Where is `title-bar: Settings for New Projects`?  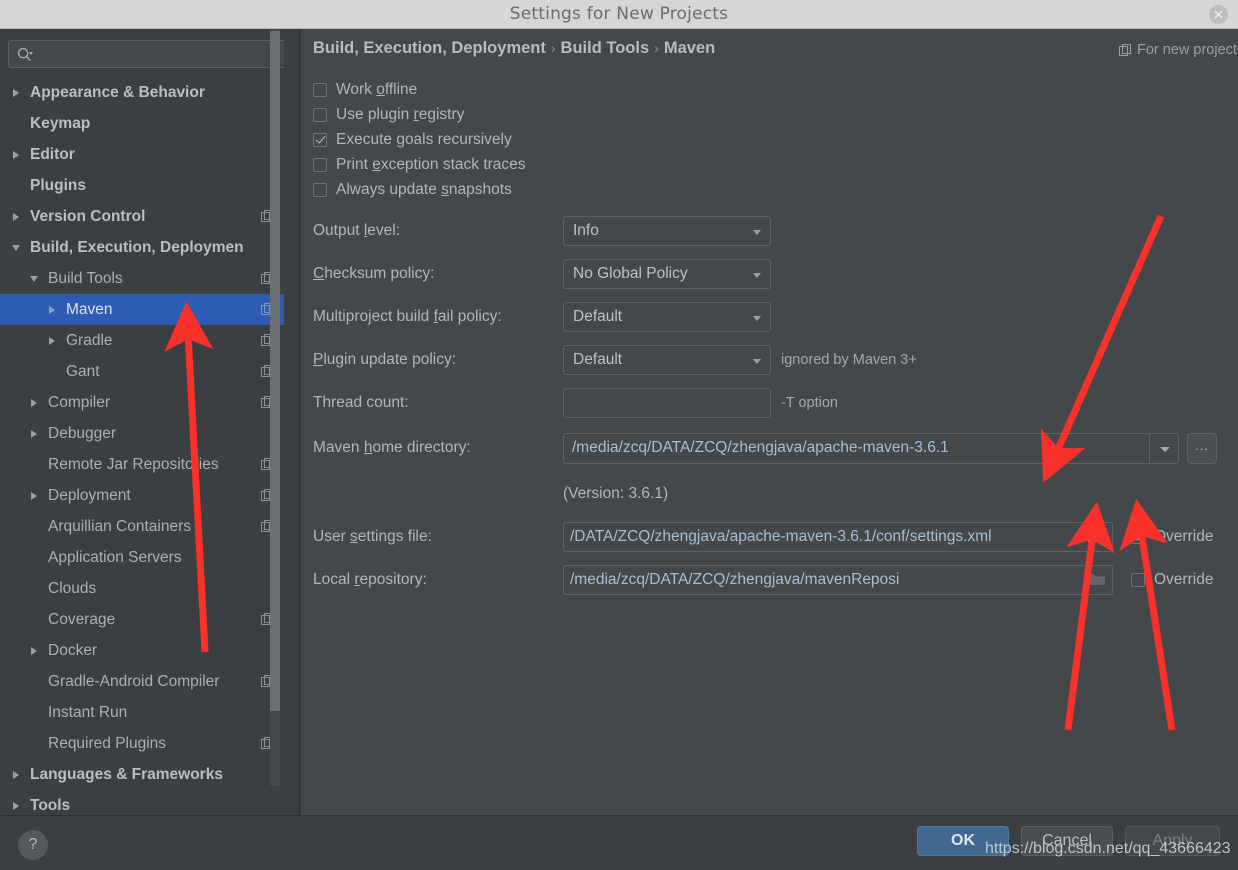 title-bar: Settings for New Projects is located at coordinates (619, 14).